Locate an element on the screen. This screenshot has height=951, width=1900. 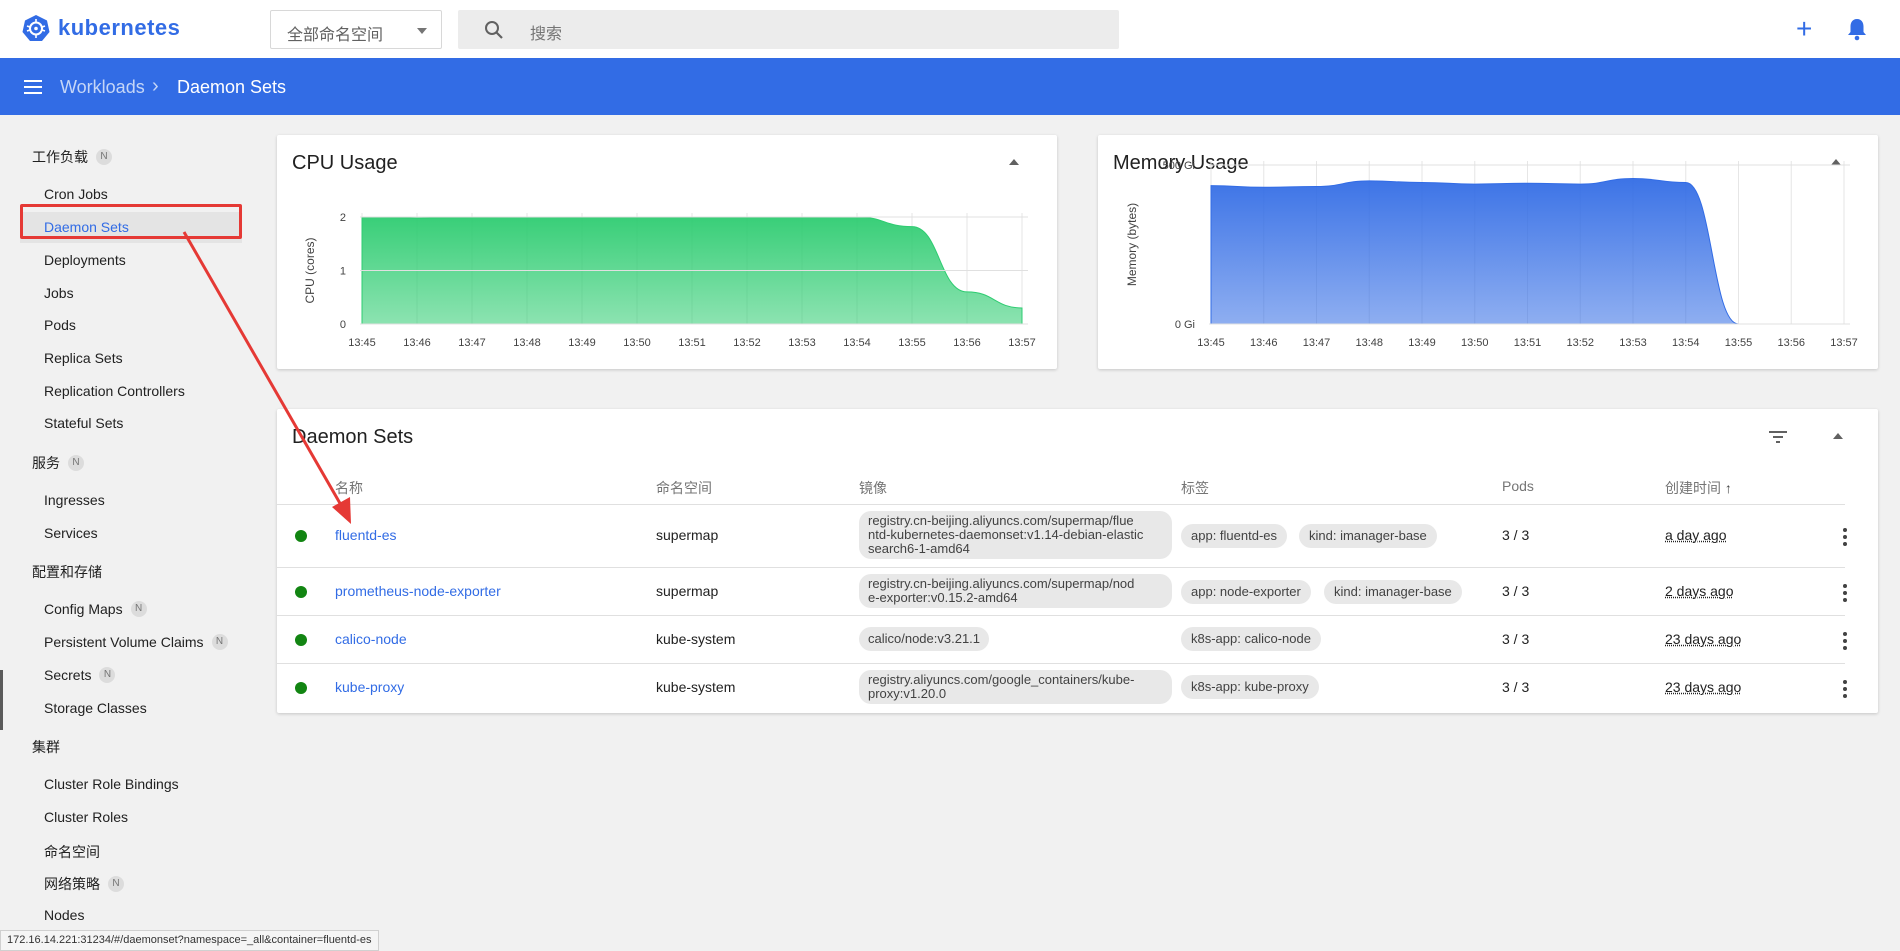
image-line: calico/node:v3.21.1 is located at coordinates (924, 638).